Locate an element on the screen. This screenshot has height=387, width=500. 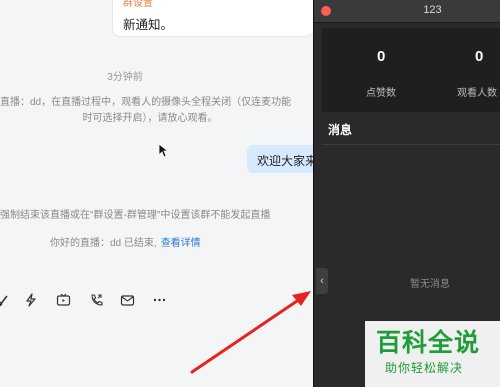
viewers-label: 观看人数 is located at coordinates (477, 93).